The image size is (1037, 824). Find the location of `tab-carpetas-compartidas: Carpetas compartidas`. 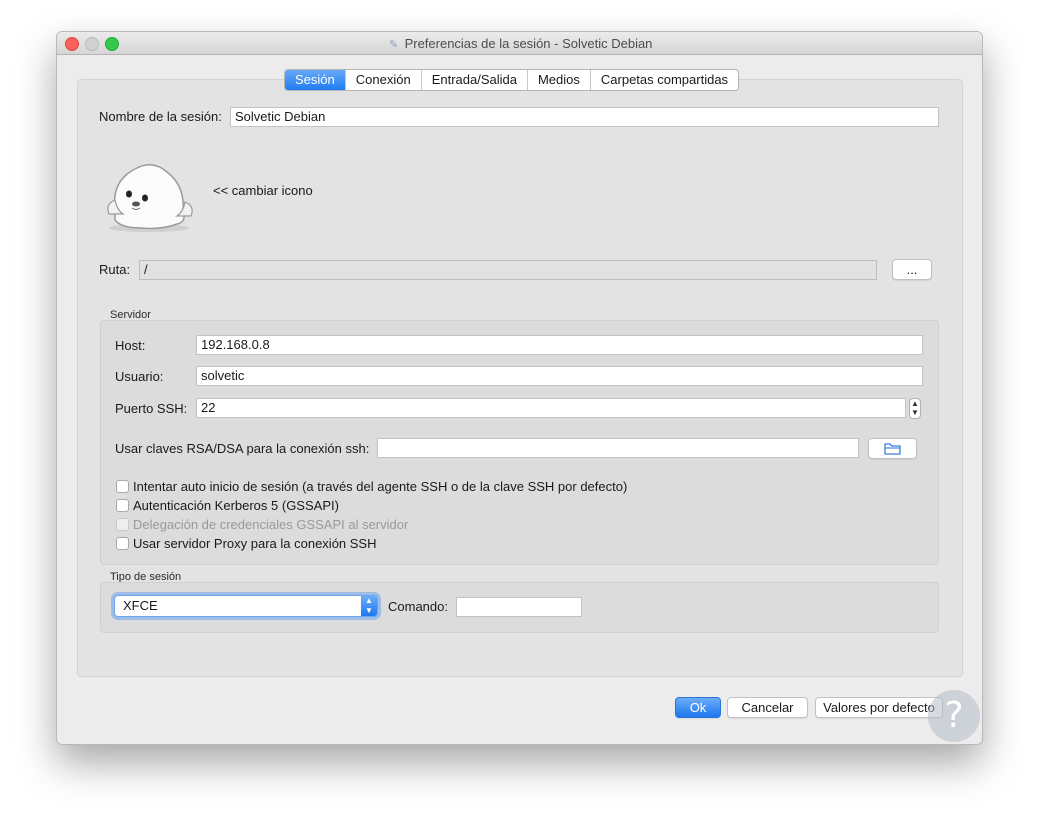

tab-carpetas-compartidas: Carpetas compartidas is located at coordinates (664, 80).